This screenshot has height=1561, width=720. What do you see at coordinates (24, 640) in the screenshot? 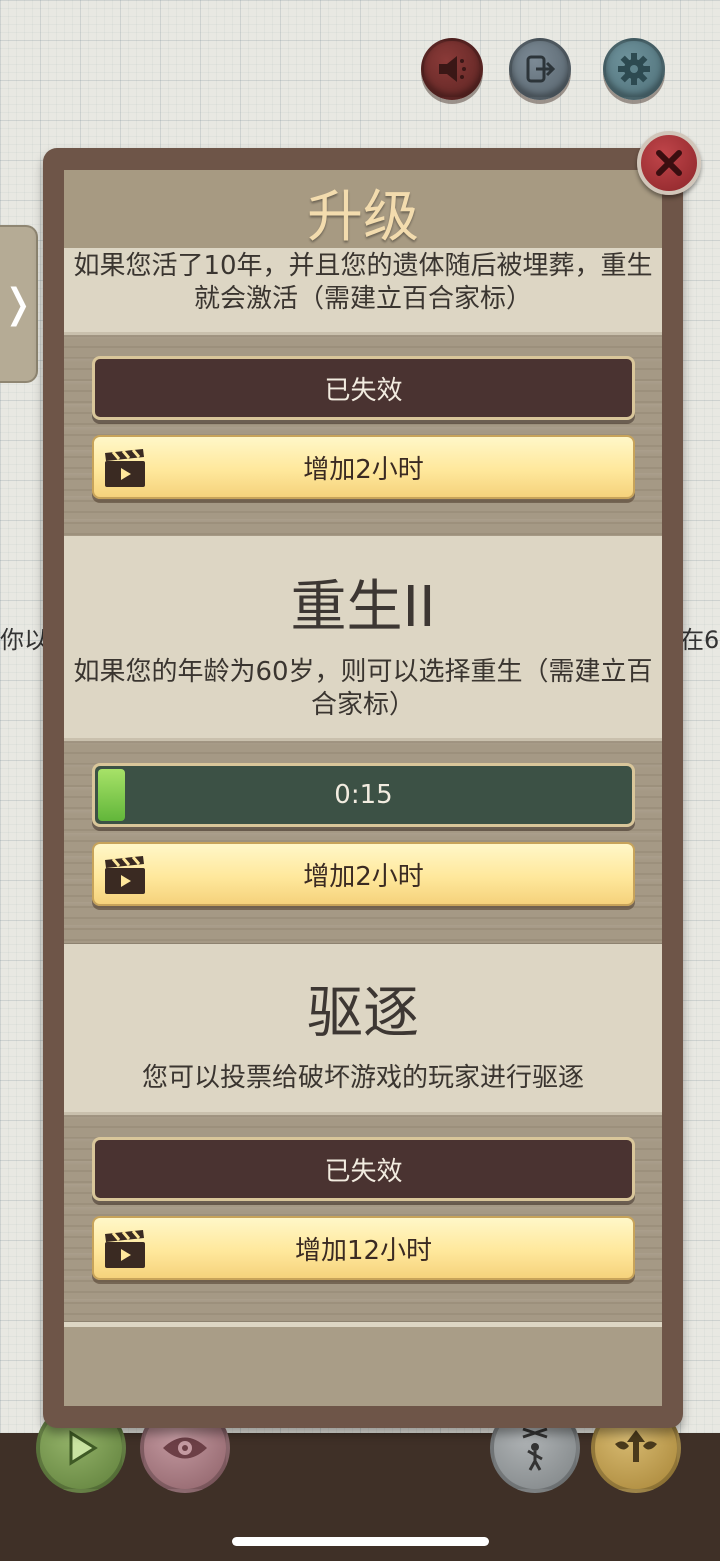
I see `background-text-left: 你以` at bounding box center [24, 640].